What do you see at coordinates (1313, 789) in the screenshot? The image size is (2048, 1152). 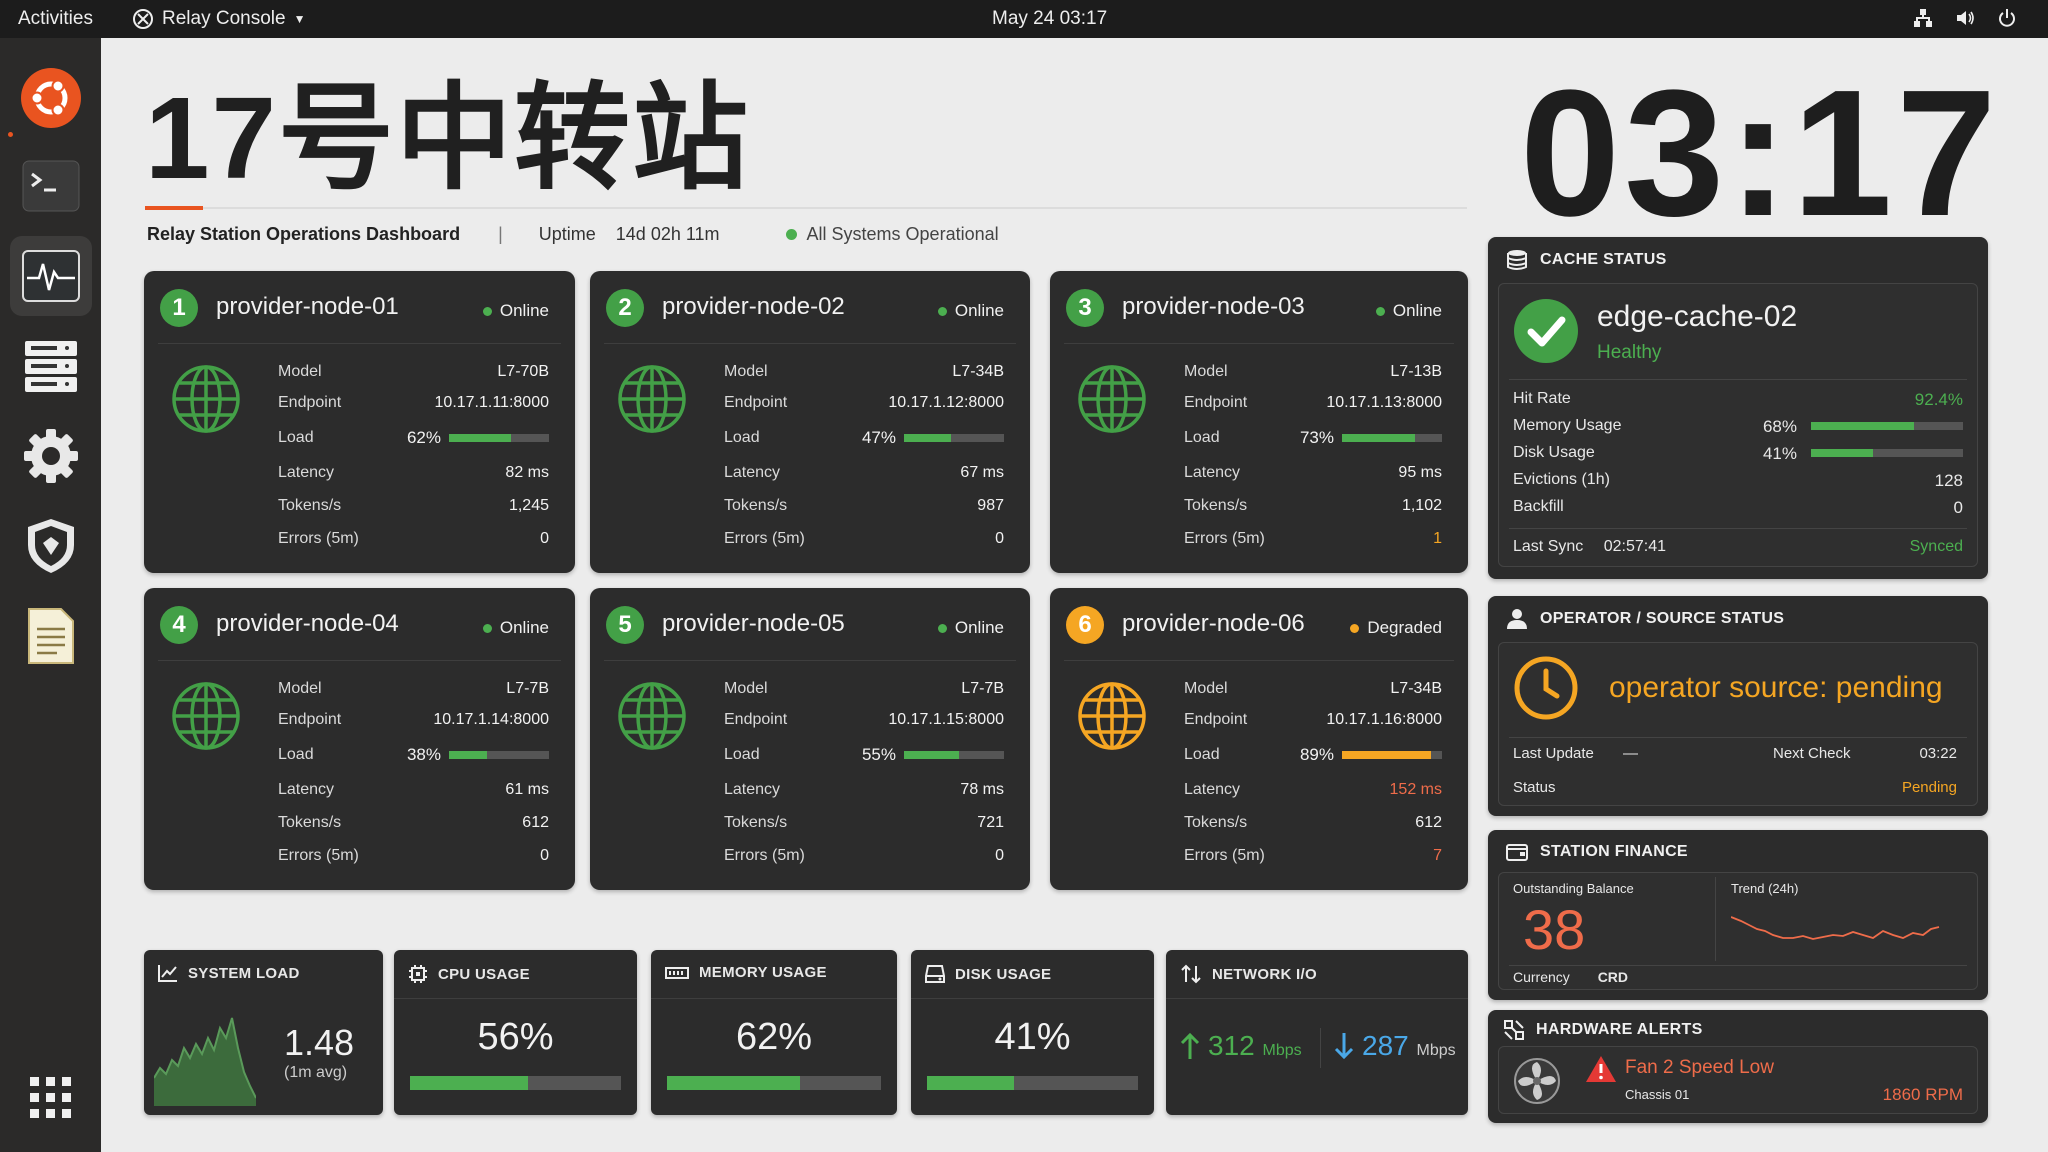 I see `latency-row: Latency 152 ms` at bounding box center [1313, 789].